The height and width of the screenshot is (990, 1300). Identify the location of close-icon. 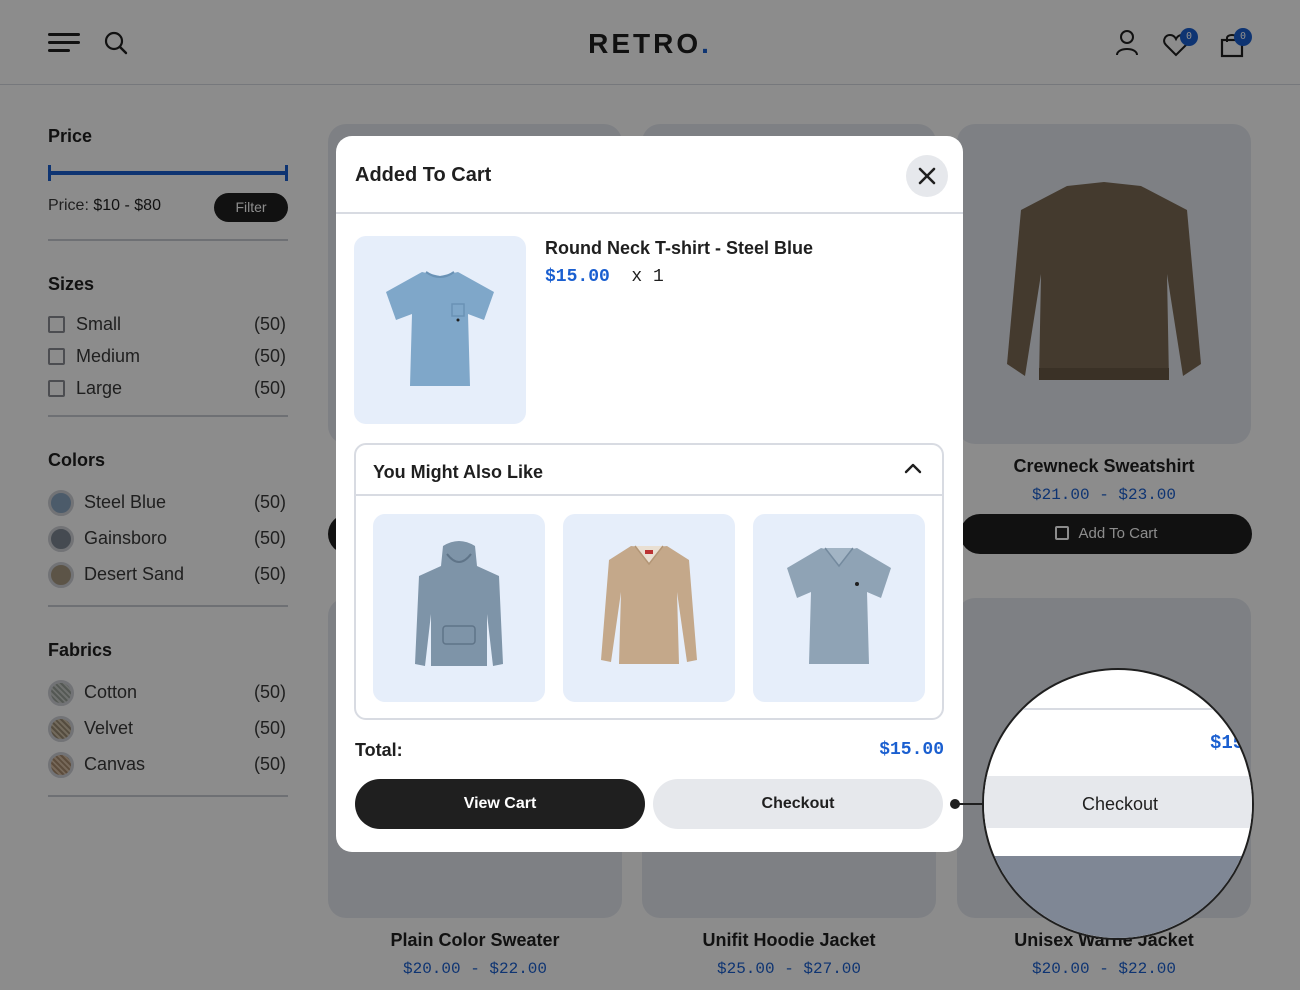
(927, 176).